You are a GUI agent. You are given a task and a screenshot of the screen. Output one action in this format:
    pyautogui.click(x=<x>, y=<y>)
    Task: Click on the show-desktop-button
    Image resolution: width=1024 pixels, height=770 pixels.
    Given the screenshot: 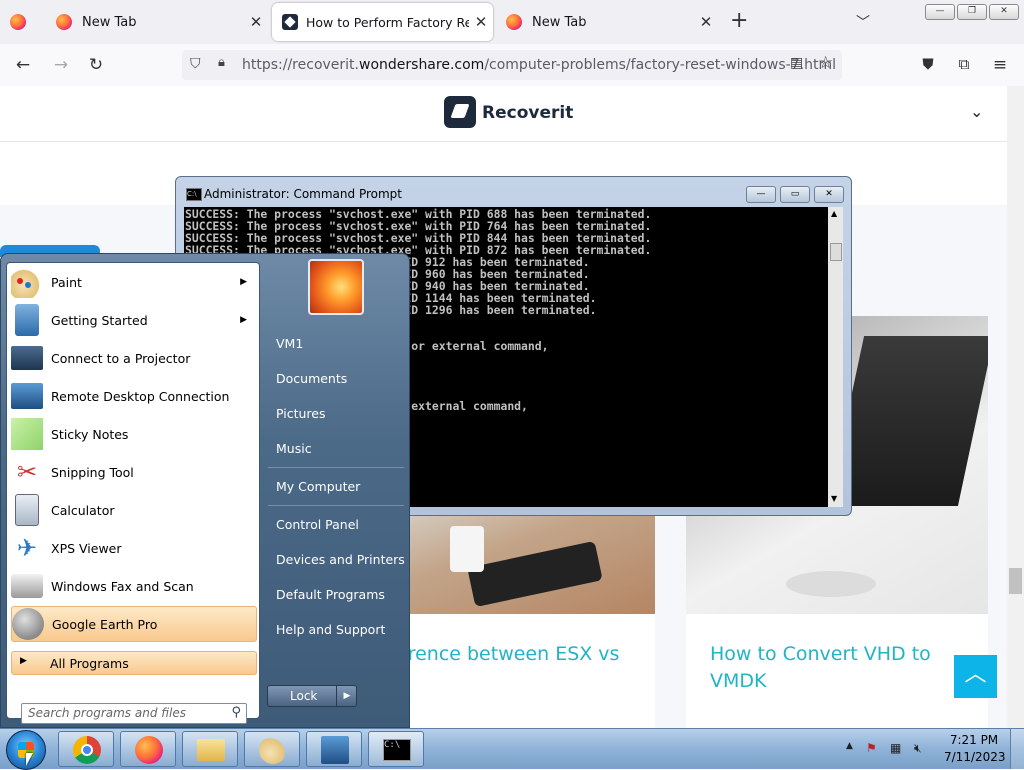 What is the action you would take?
    pyautogui.click(x=1017, y=749)
    